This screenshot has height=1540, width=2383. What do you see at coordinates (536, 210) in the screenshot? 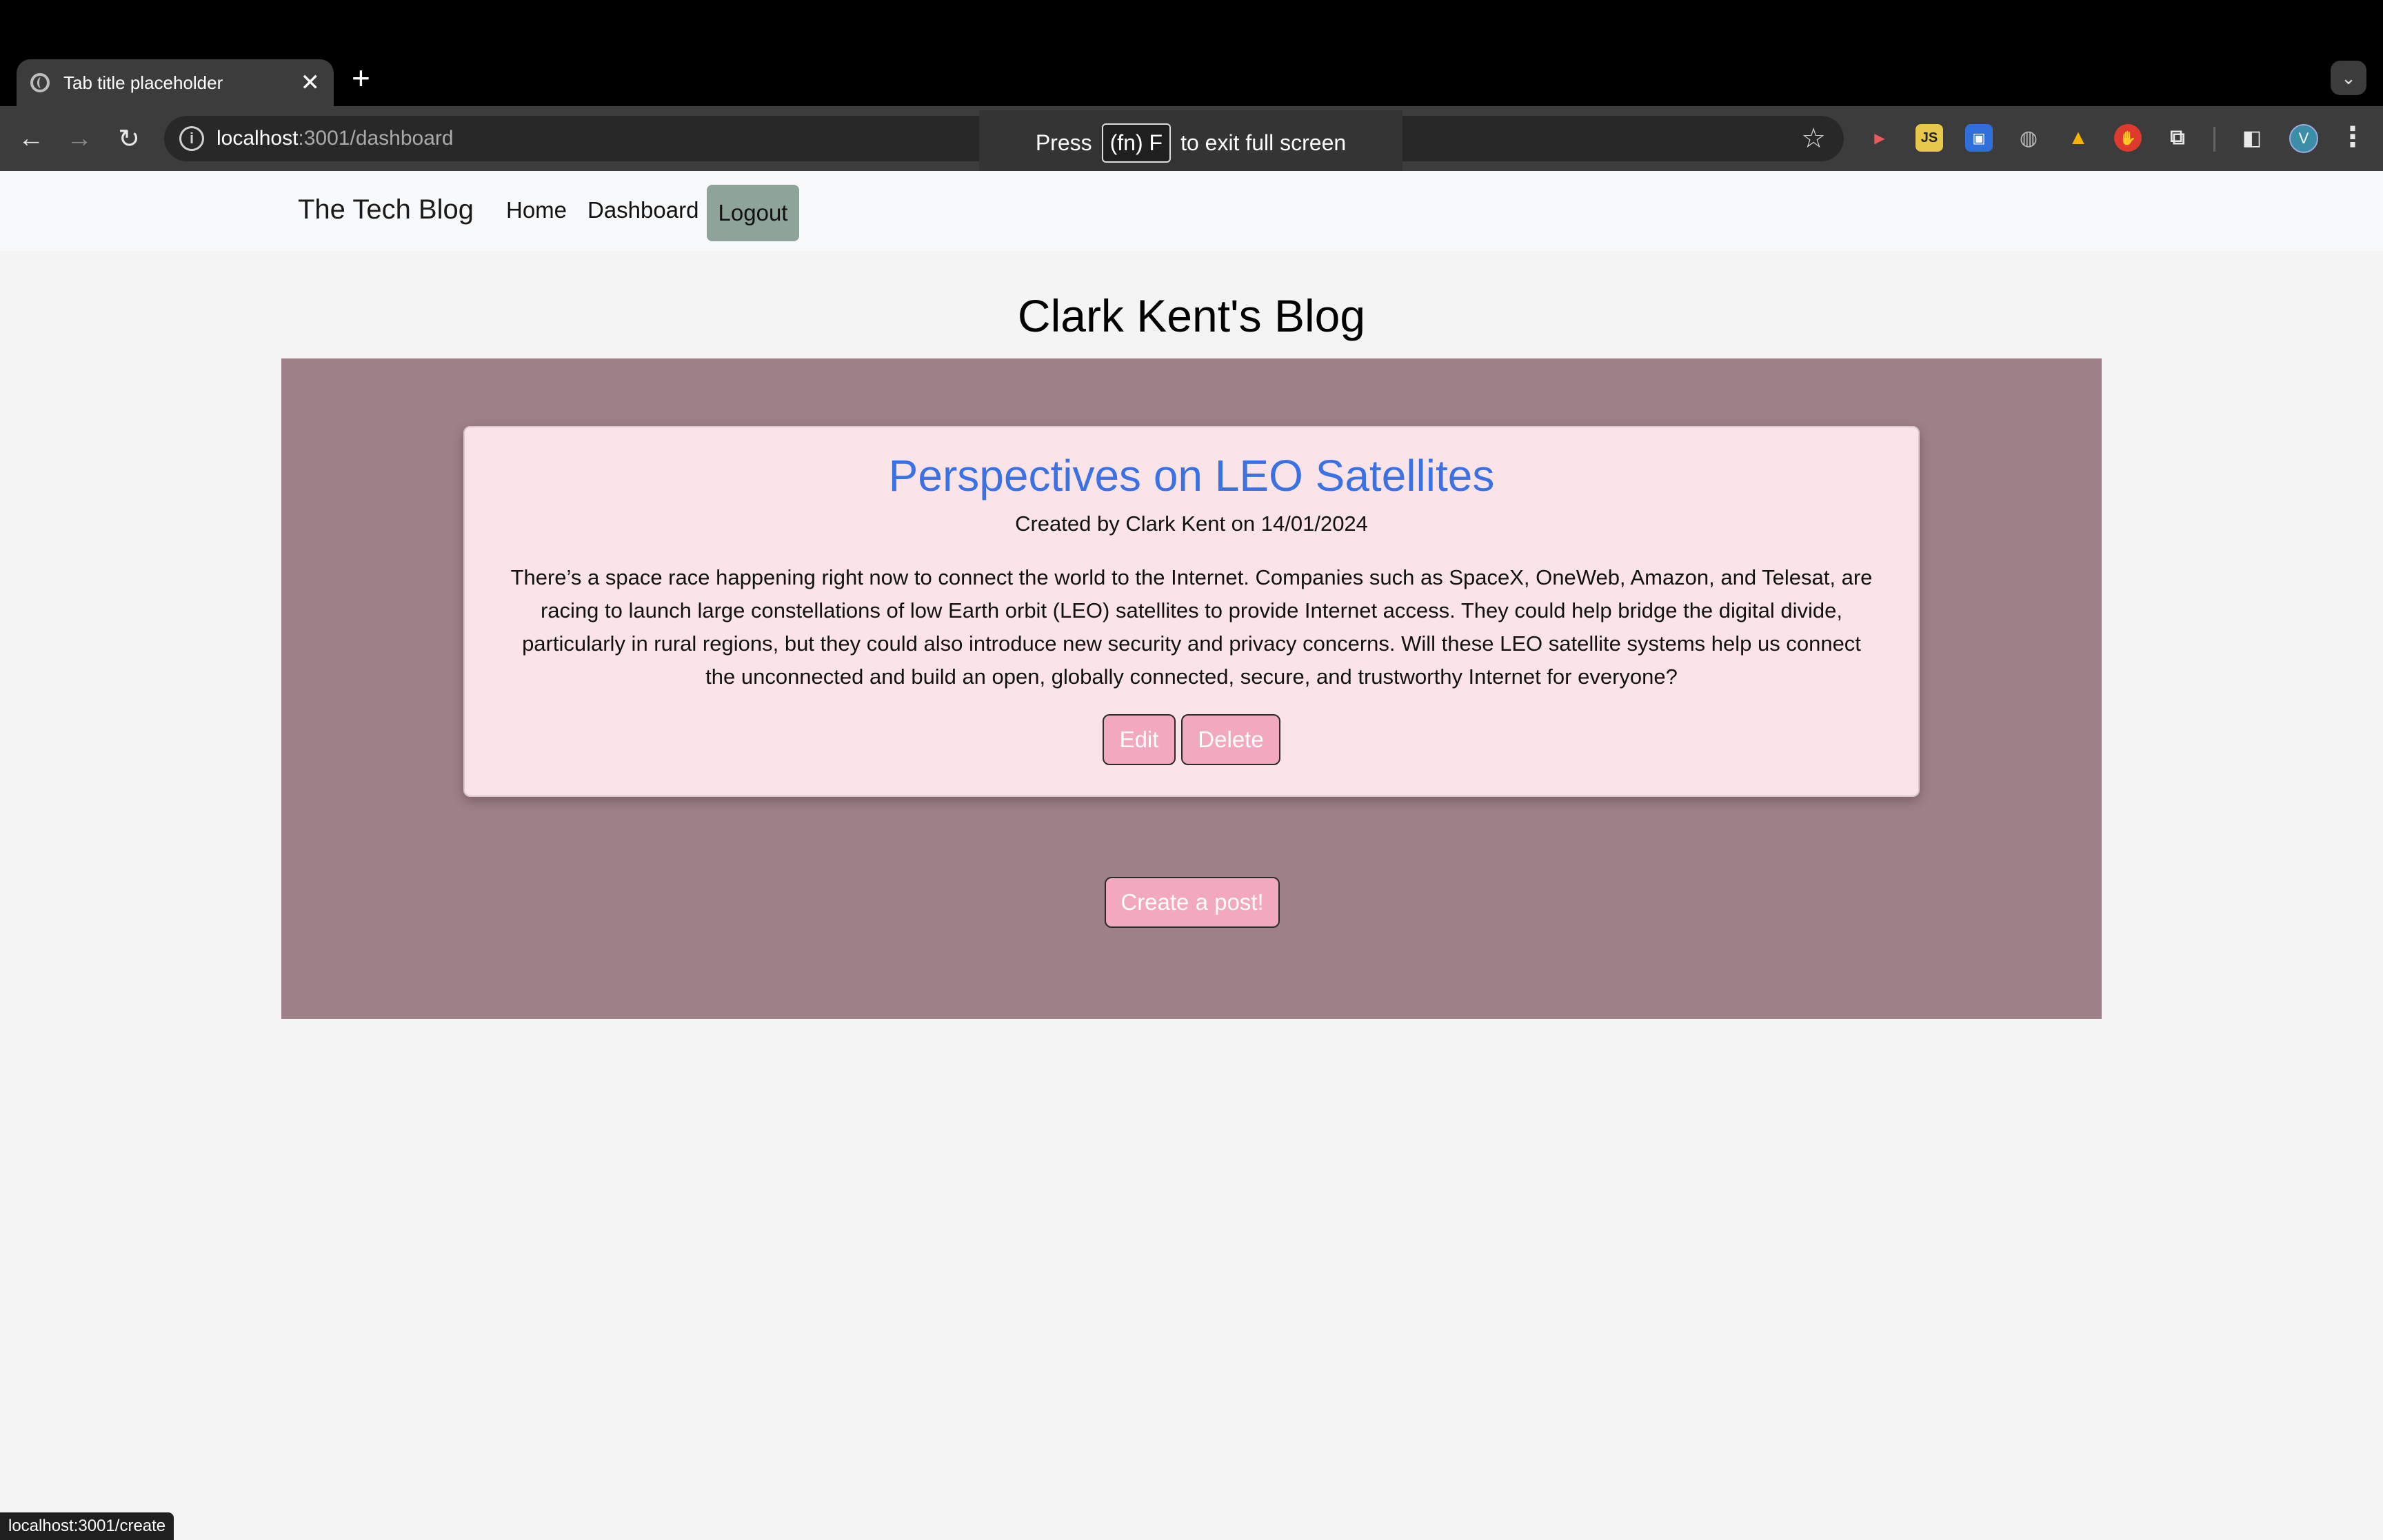
I see `nav-link-home: Home` at bounding box center [536, 210].